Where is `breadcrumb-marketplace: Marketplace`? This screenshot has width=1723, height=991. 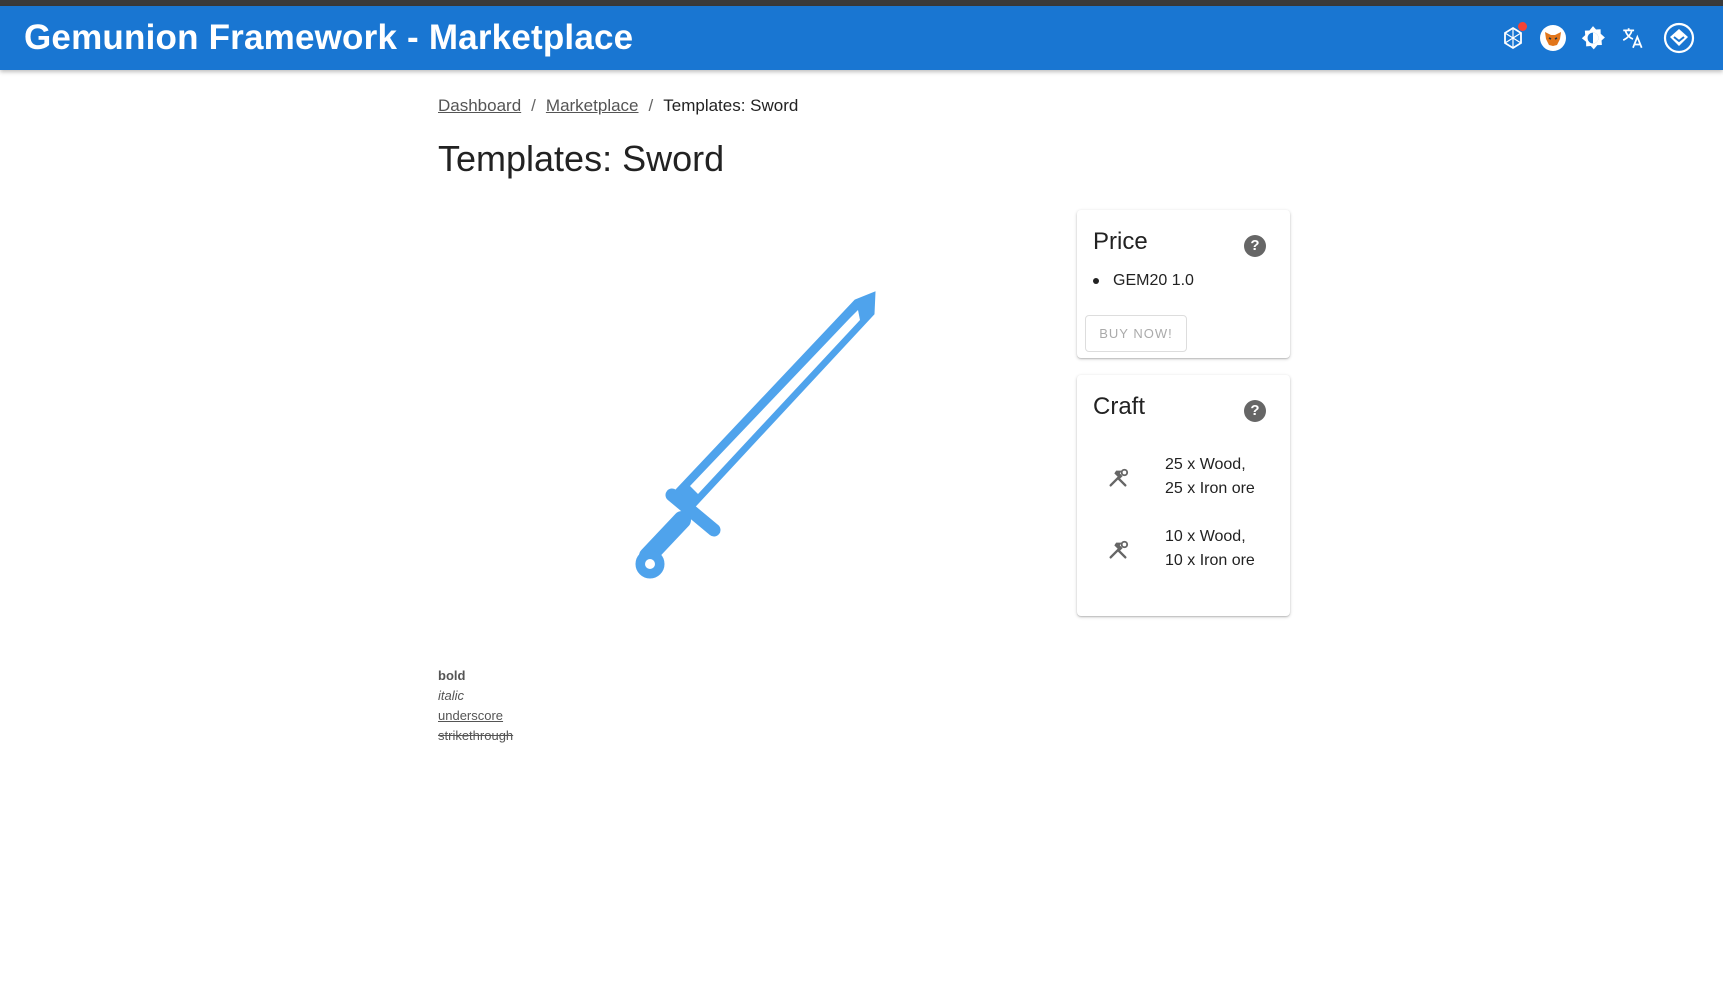
breadcrumb-marketplace: Marketplace is located at coordinates (592, 105).